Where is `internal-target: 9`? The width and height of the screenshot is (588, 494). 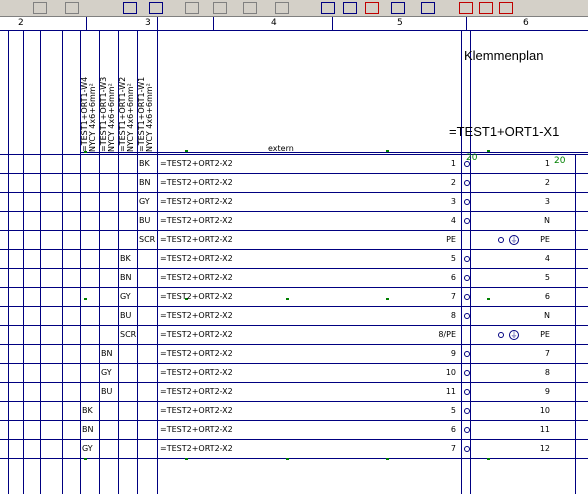 internal-target: 9 is located at coordinates (547, 391).